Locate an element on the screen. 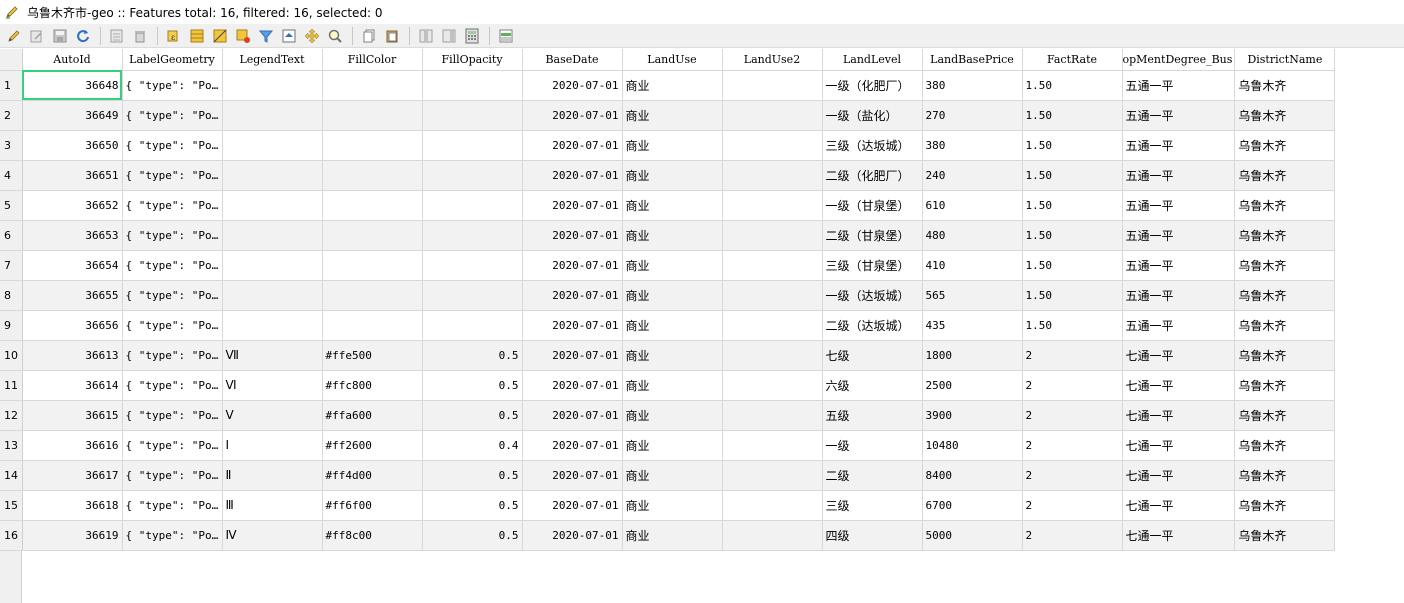 The width and height of the screenshot is (1404, 603). column-header: FactRate is located at coordinates (1072, 60).